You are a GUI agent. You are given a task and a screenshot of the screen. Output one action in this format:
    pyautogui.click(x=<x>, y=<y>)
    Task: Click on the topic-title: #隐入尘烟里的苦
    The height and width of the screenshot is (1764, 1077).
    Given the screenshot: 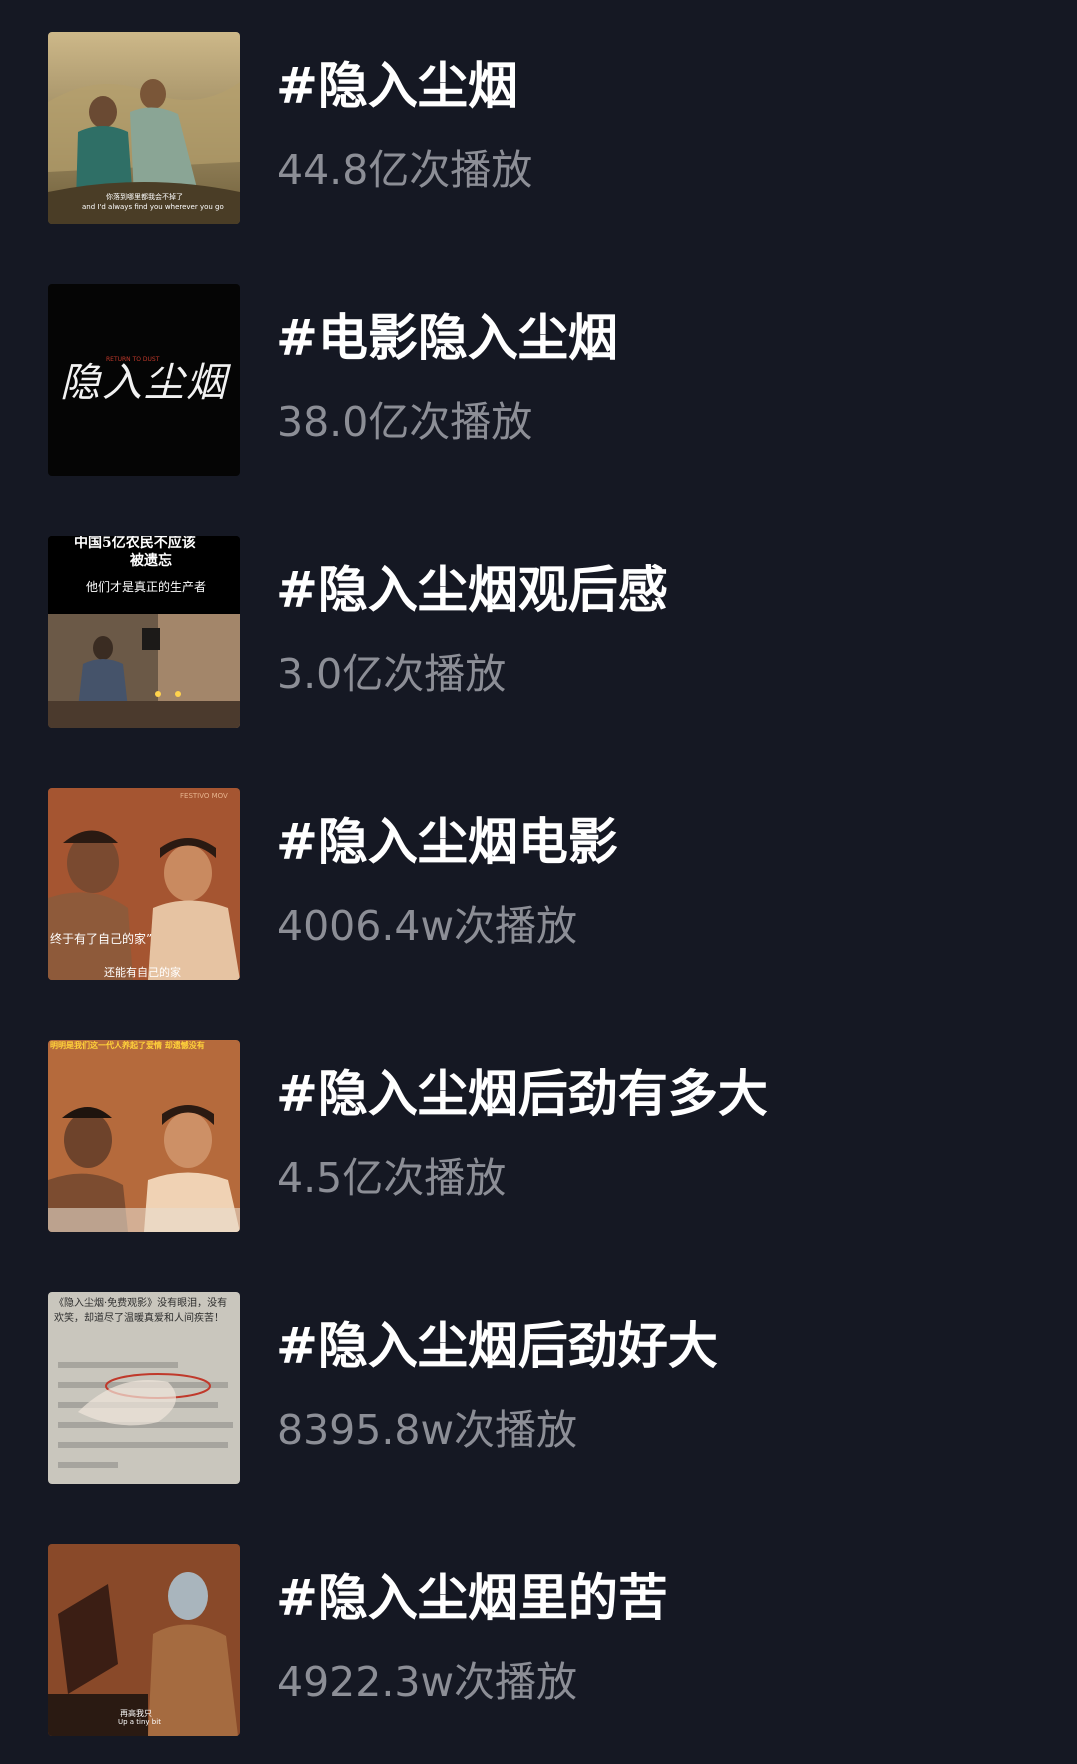 What is the action you would take?
    pyautogui.click(x=472, y=1598)
    